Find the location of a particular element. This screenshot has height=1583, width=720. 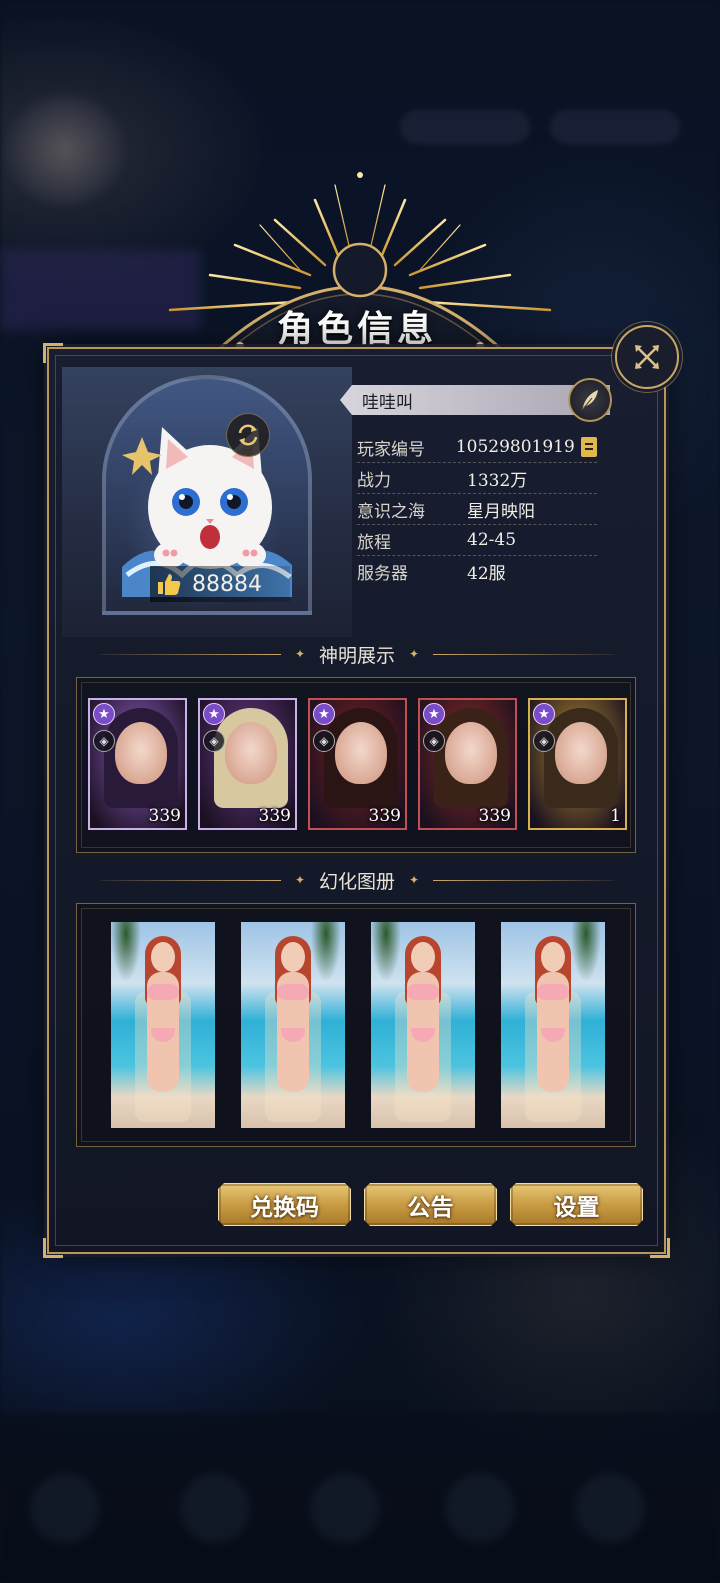

gods-section-title: 神明展示 is located at coordinates (357, 655).